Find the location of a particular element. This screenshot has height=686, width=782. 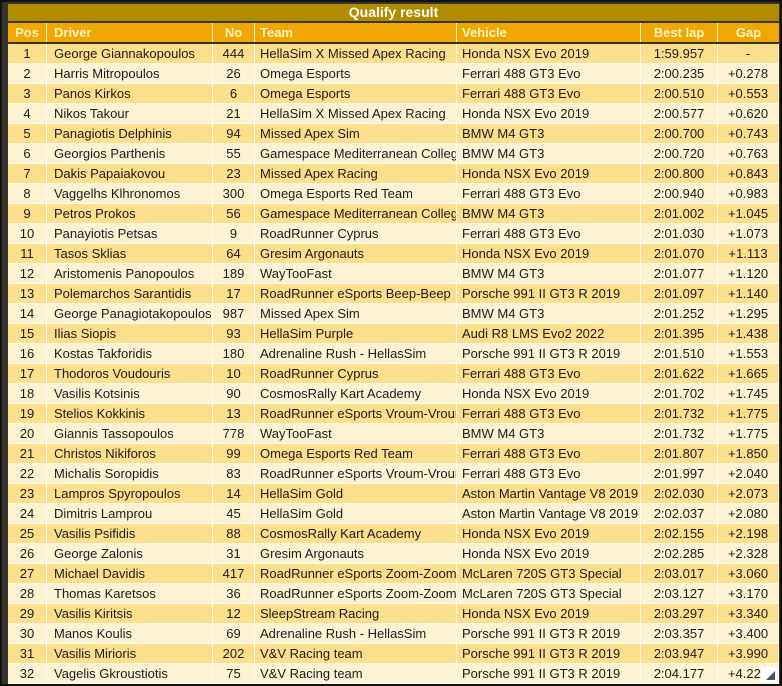

team-cell: SleepStream Racing is located at coordinates (356, 614).